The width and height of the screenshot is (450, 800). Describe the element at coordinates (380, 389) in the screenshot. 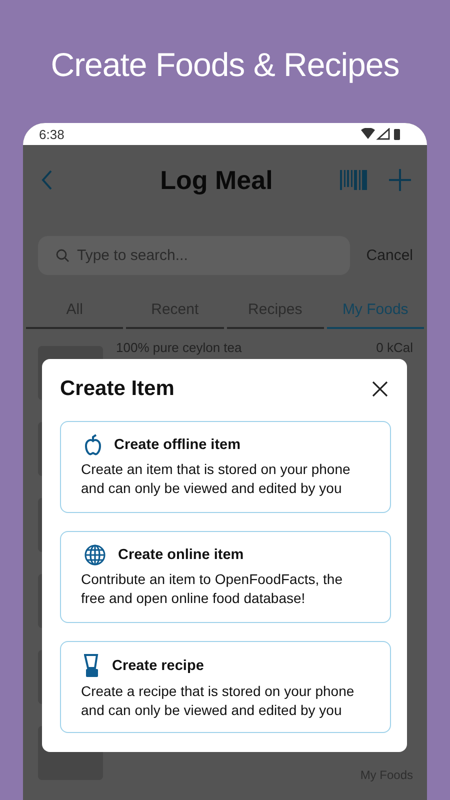

I see `close-button` at that location.